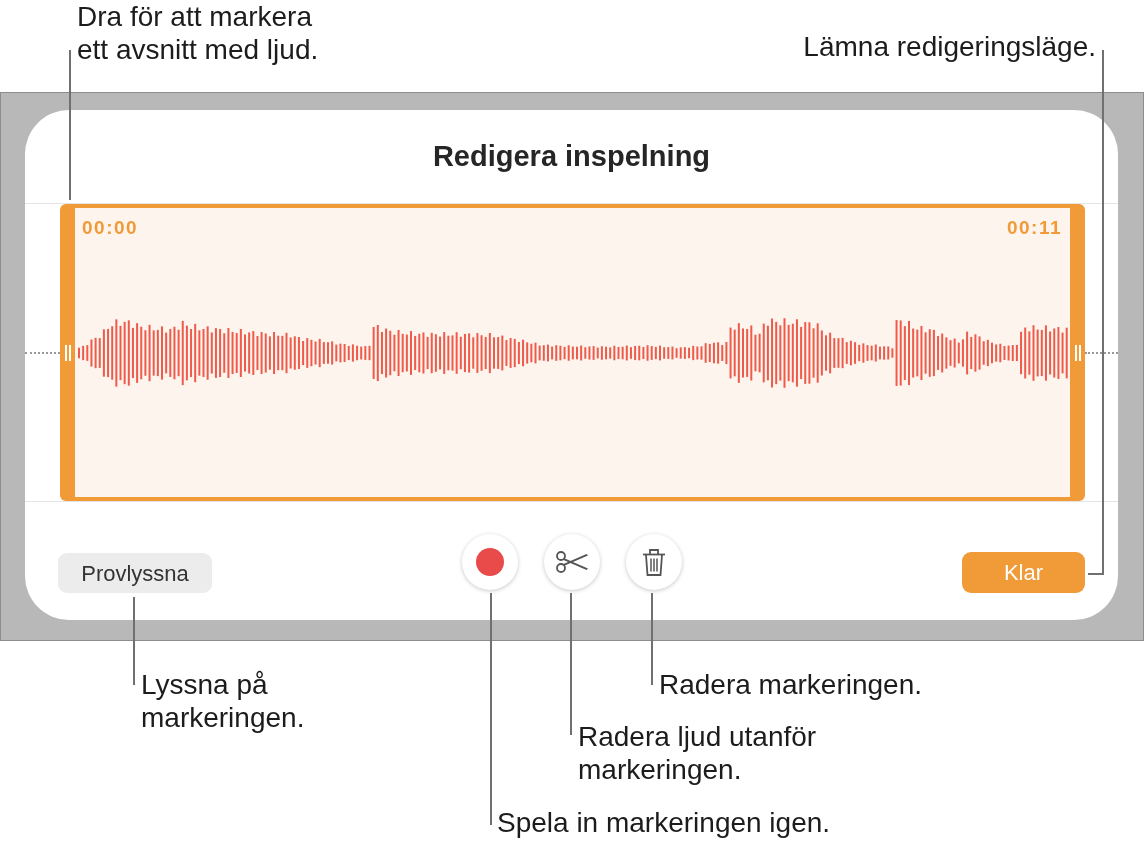 This screenshot has height=843, width=1144. Describe the element at coordinates (223, 701) in the screenshot. I see `callout-text: Lyssna på markeringen.` at that location.